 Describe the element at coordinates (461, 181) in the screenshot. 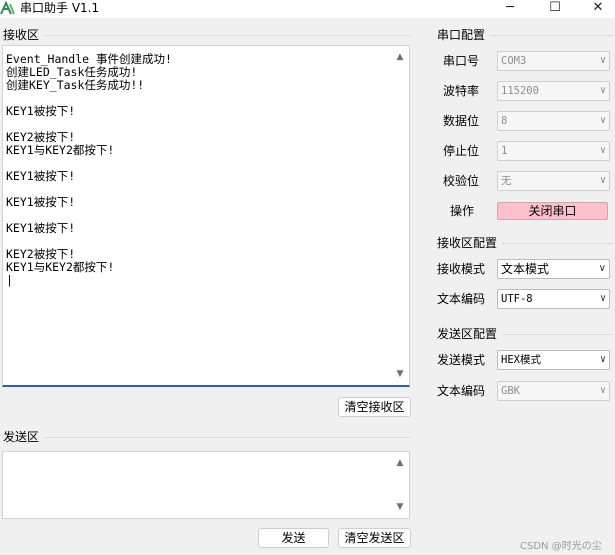

I see `parity-label: 校验位` at that location.